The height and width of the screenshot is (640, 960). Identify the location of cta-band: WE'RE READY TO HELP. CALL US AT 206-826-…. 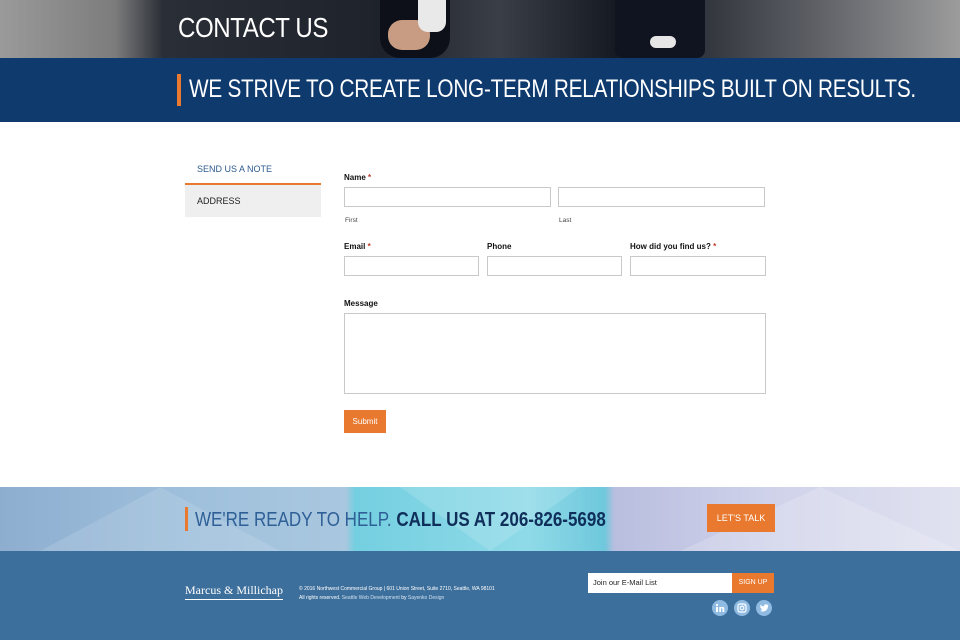
(480, 519).